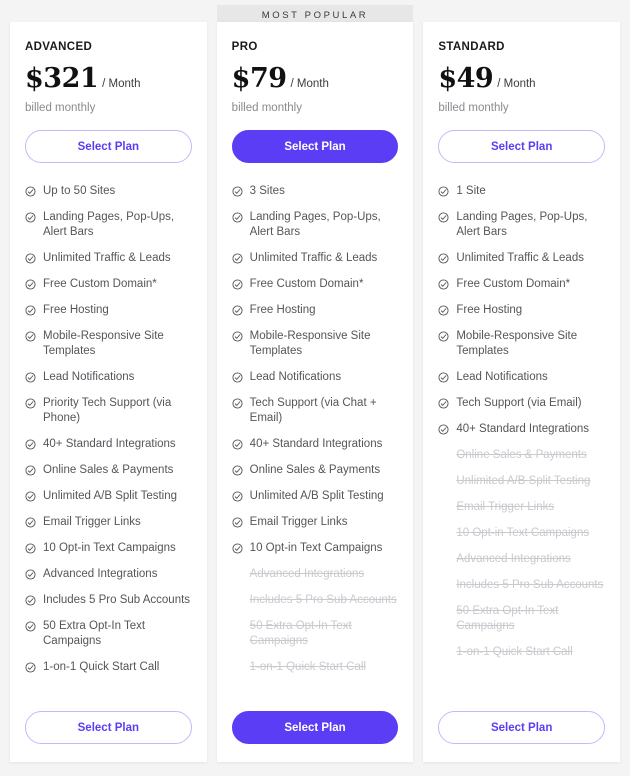 This screenshot has width=630, height=776. I want to click on plan-price-row: $321/ Month, so click(108, 78).